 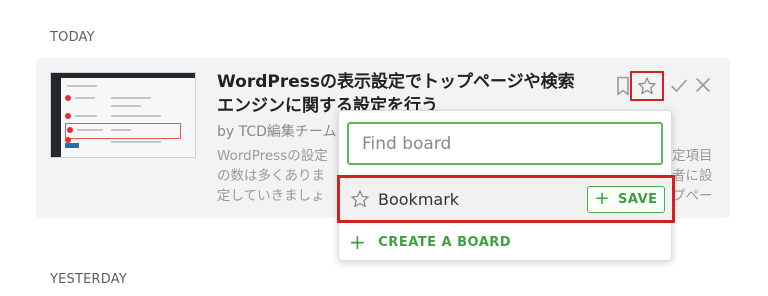 What do you see at coordinates (679, 88) in the screenshot?
I see `check-icon` at bounding box center [679, 88].